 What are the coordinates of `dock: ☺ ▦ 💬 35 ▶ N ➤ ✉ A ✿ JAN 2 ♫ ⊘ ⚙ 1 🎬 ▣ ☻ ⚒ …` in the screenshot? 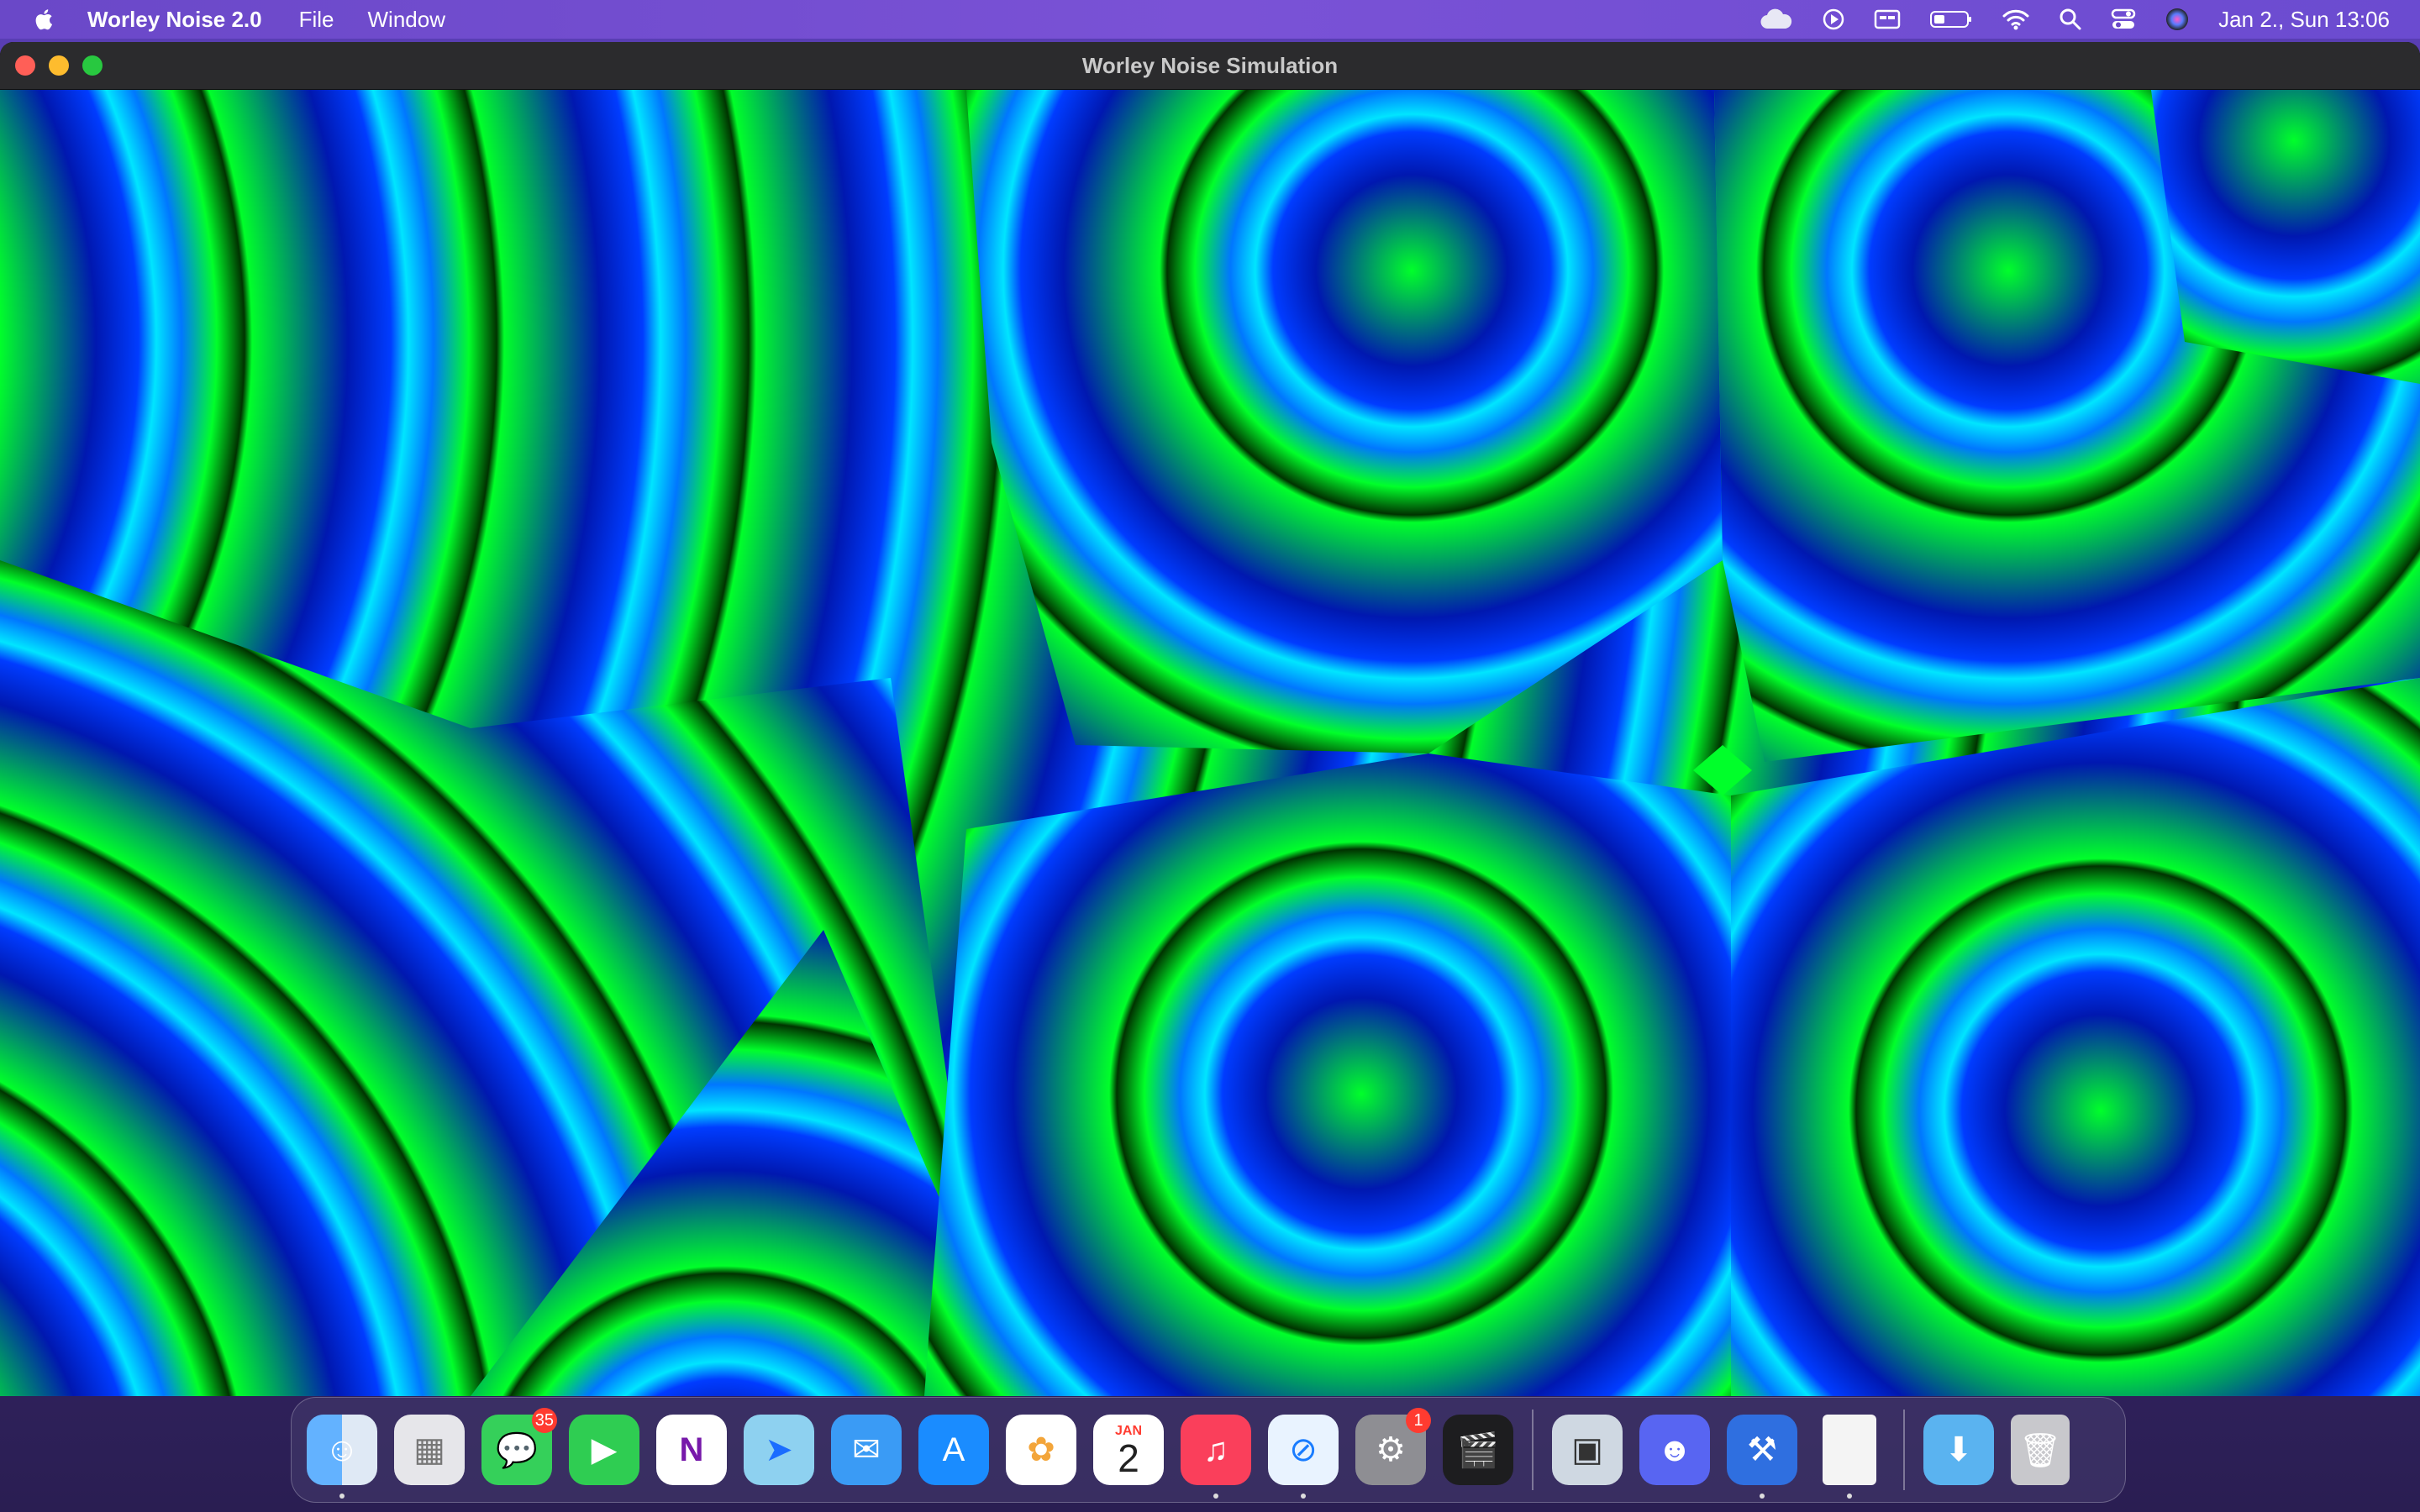 It's located at (1208, 1450).